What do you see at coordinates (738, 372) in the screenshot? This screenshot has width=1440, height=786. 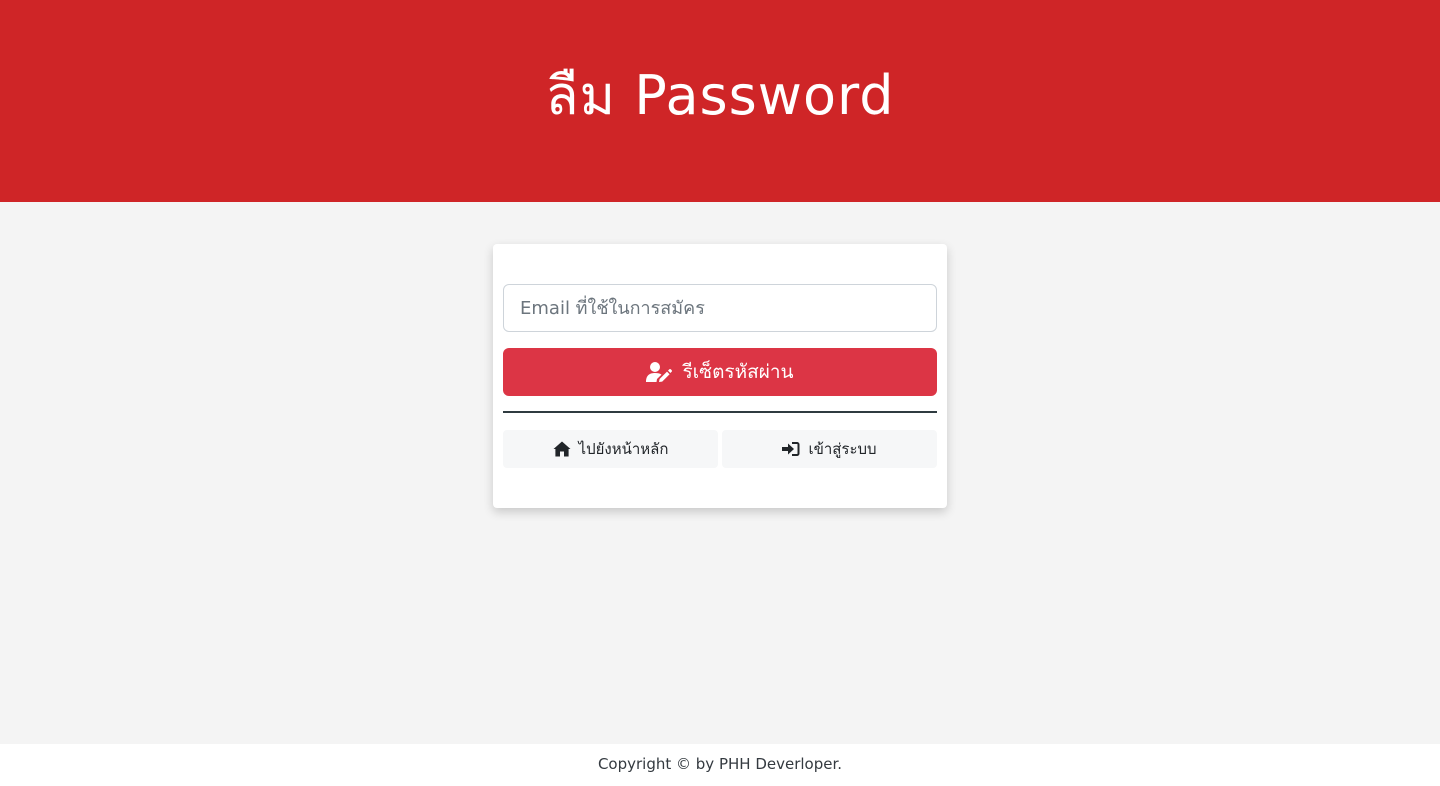 I see `reset-password-label: รีเซ็ตรหัสผ่าน` at bounding box center [738, 372].